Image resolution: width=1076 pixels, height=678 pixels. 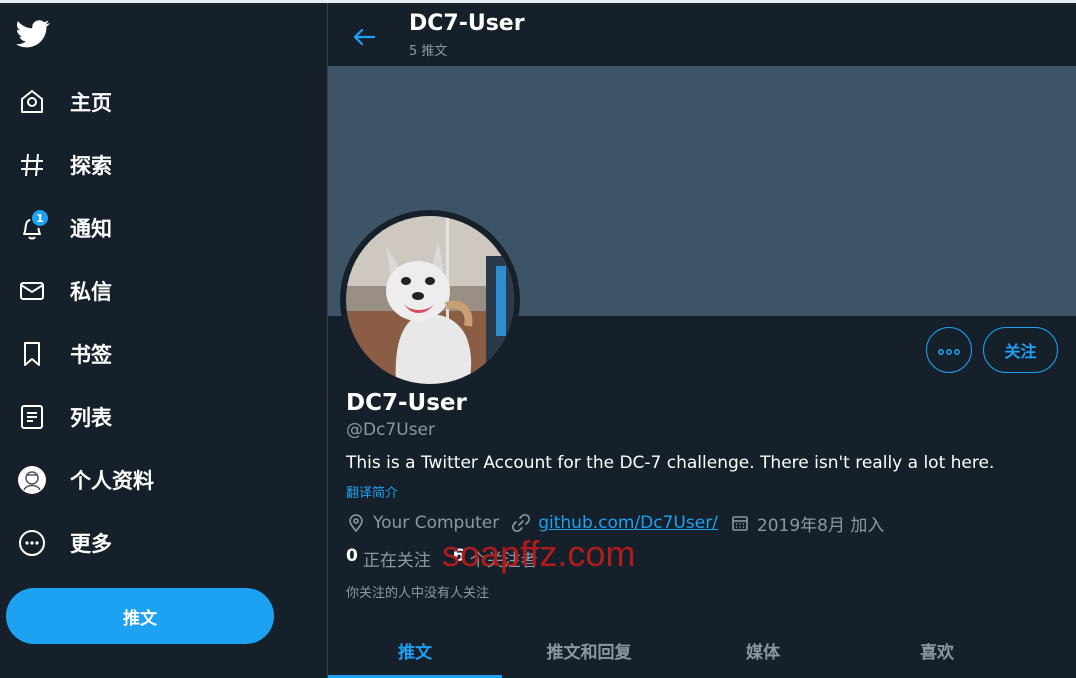 What do you see at coordinates (418, 593) in the screenshot?
I see `mutual-followers-note: 你关注的人中没有人关注` at bounding box center [418, 593].